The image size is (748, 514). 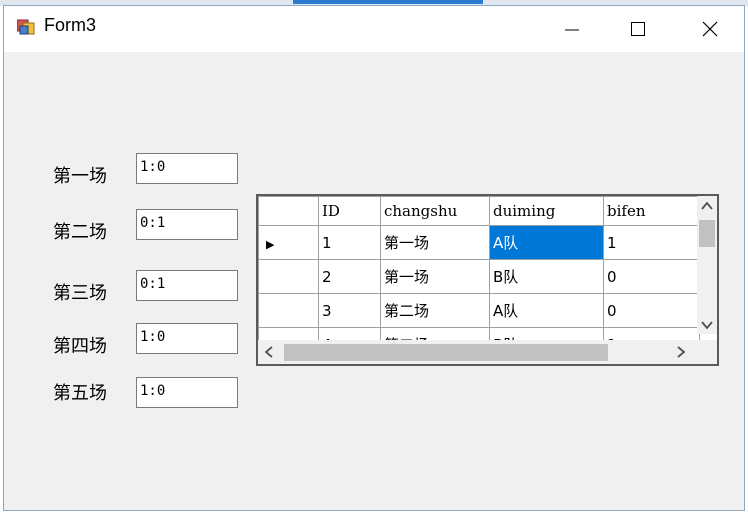 I want to click on horizontal-scroll-thumb, so click(x=446, y=352).